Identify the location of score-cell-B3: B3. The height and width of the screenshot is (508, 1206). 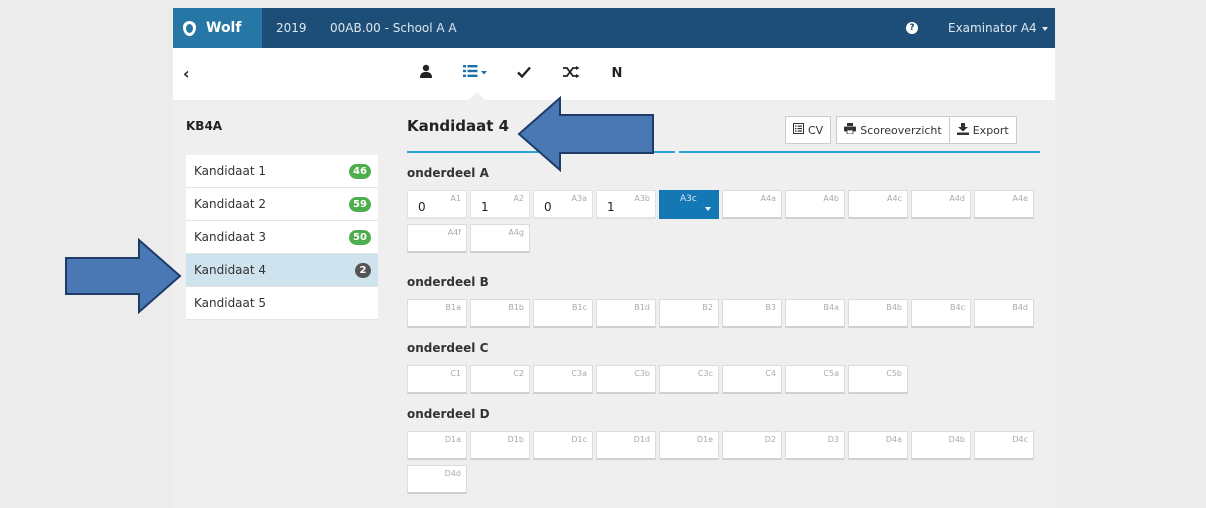
(752, 313).